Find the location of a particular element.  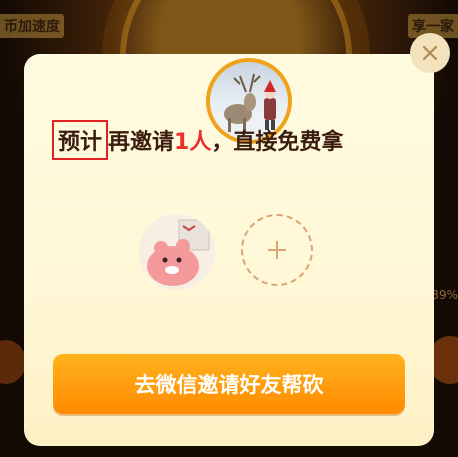

invite-wechat-button: 去微信邀请好友帮砍 is located at coordinates (229, 384).